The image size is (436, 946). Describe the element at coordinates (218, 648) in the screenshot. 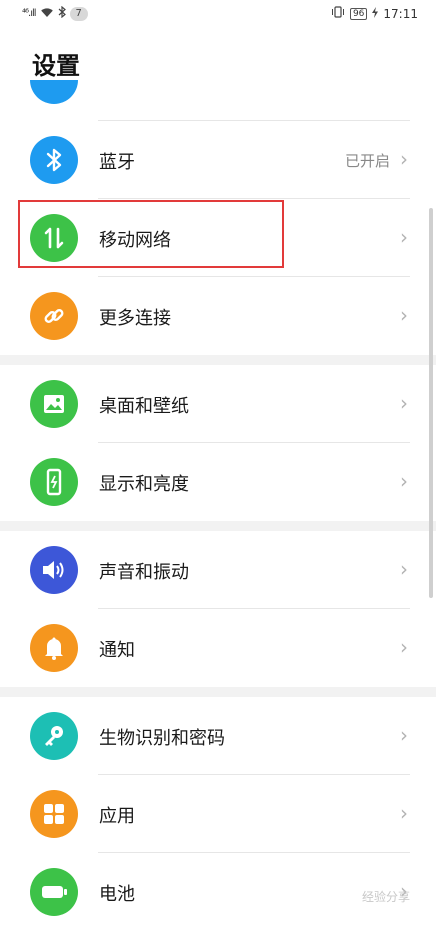

I see `settings-item-notifications: 通知 ›` at that location.